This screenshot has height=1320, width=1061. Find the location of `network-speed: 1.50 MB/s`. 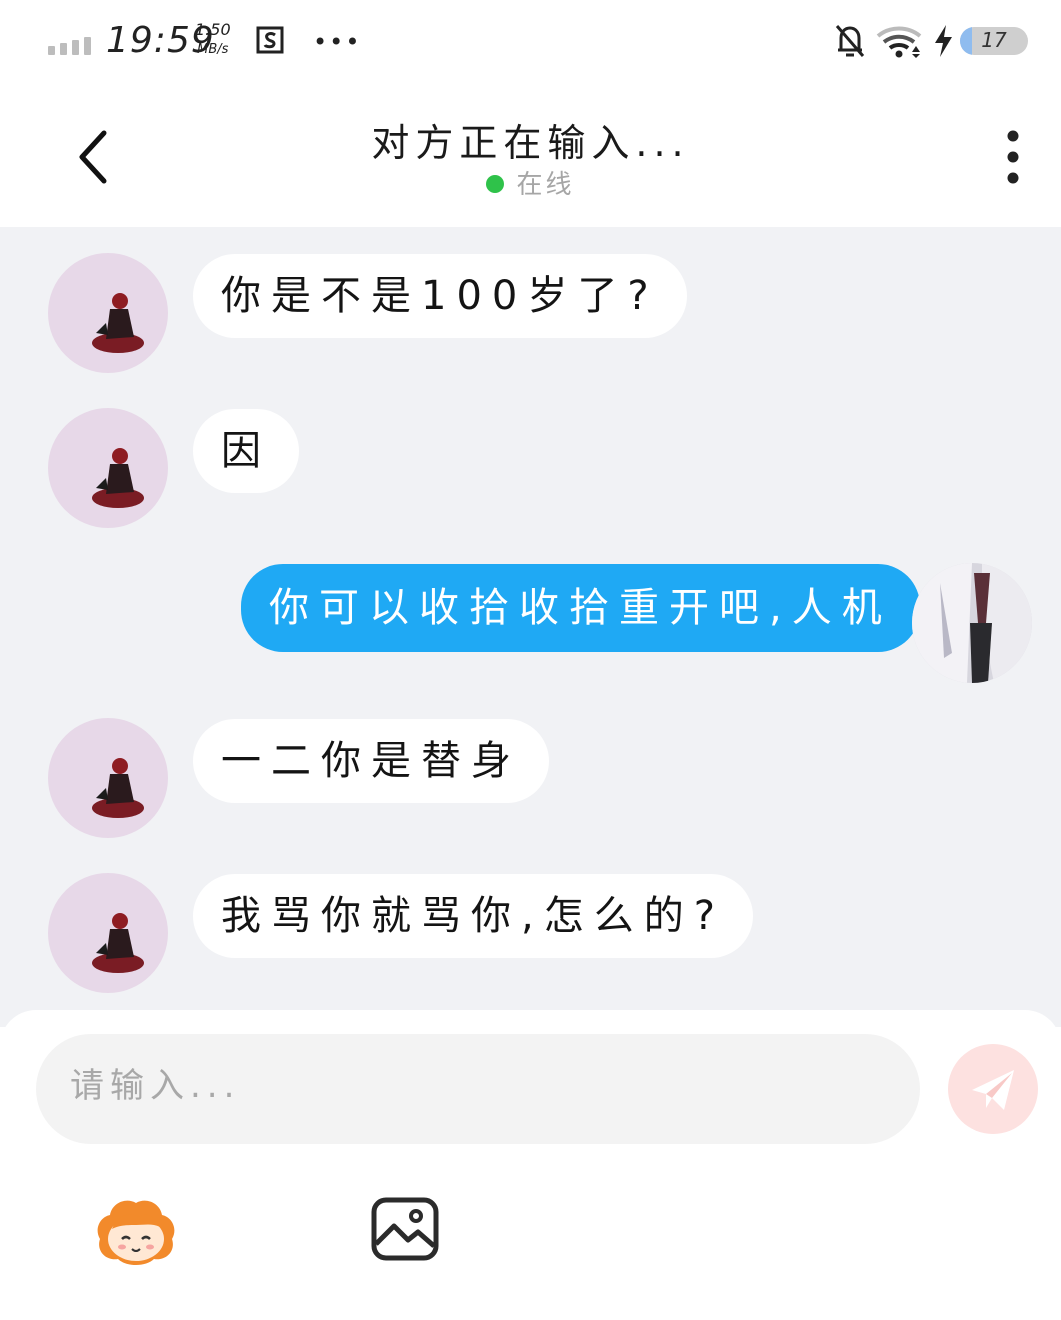

network-speed: 1.50 MB/s is located at coordinates (213, 40).